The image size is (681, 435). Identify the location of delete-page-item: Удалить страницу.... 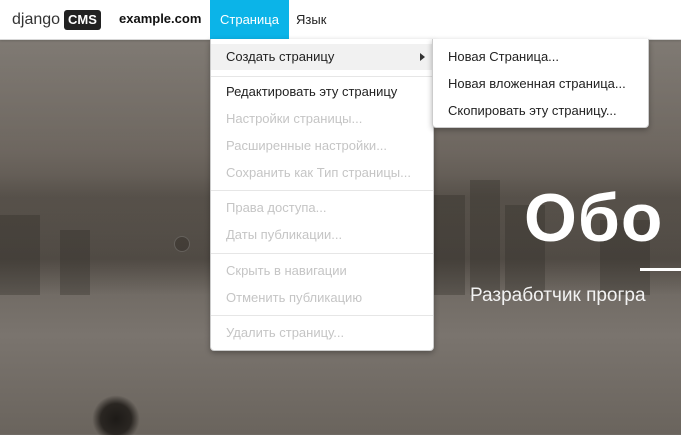
(322, 333).